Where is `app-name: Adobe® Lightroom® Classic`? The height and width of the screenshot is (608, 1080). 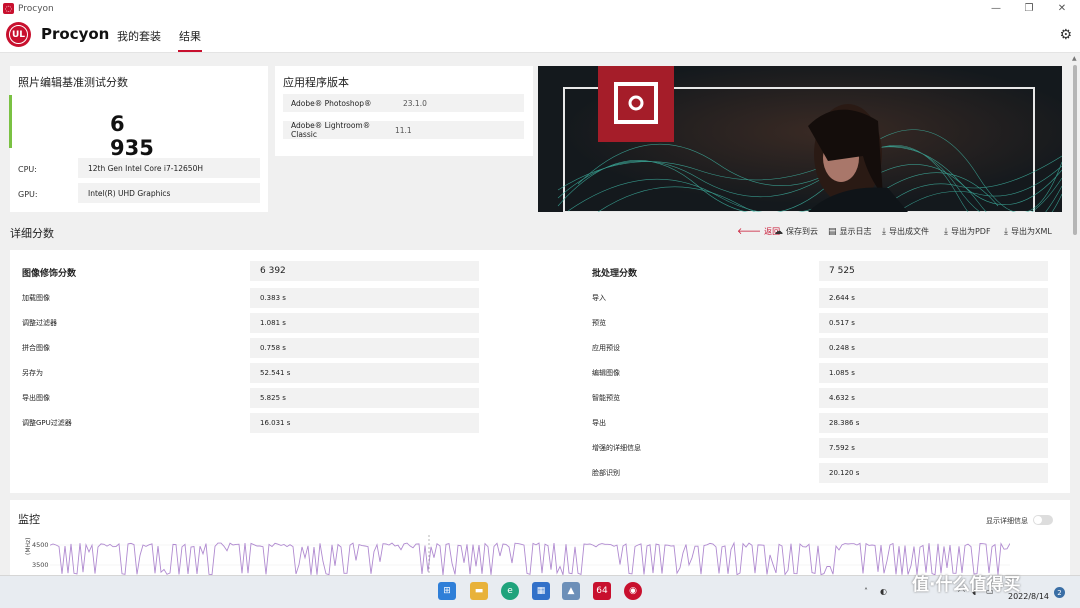
app-name: Adobe® Lightroom® Classic is located at coordinates (331, 130).